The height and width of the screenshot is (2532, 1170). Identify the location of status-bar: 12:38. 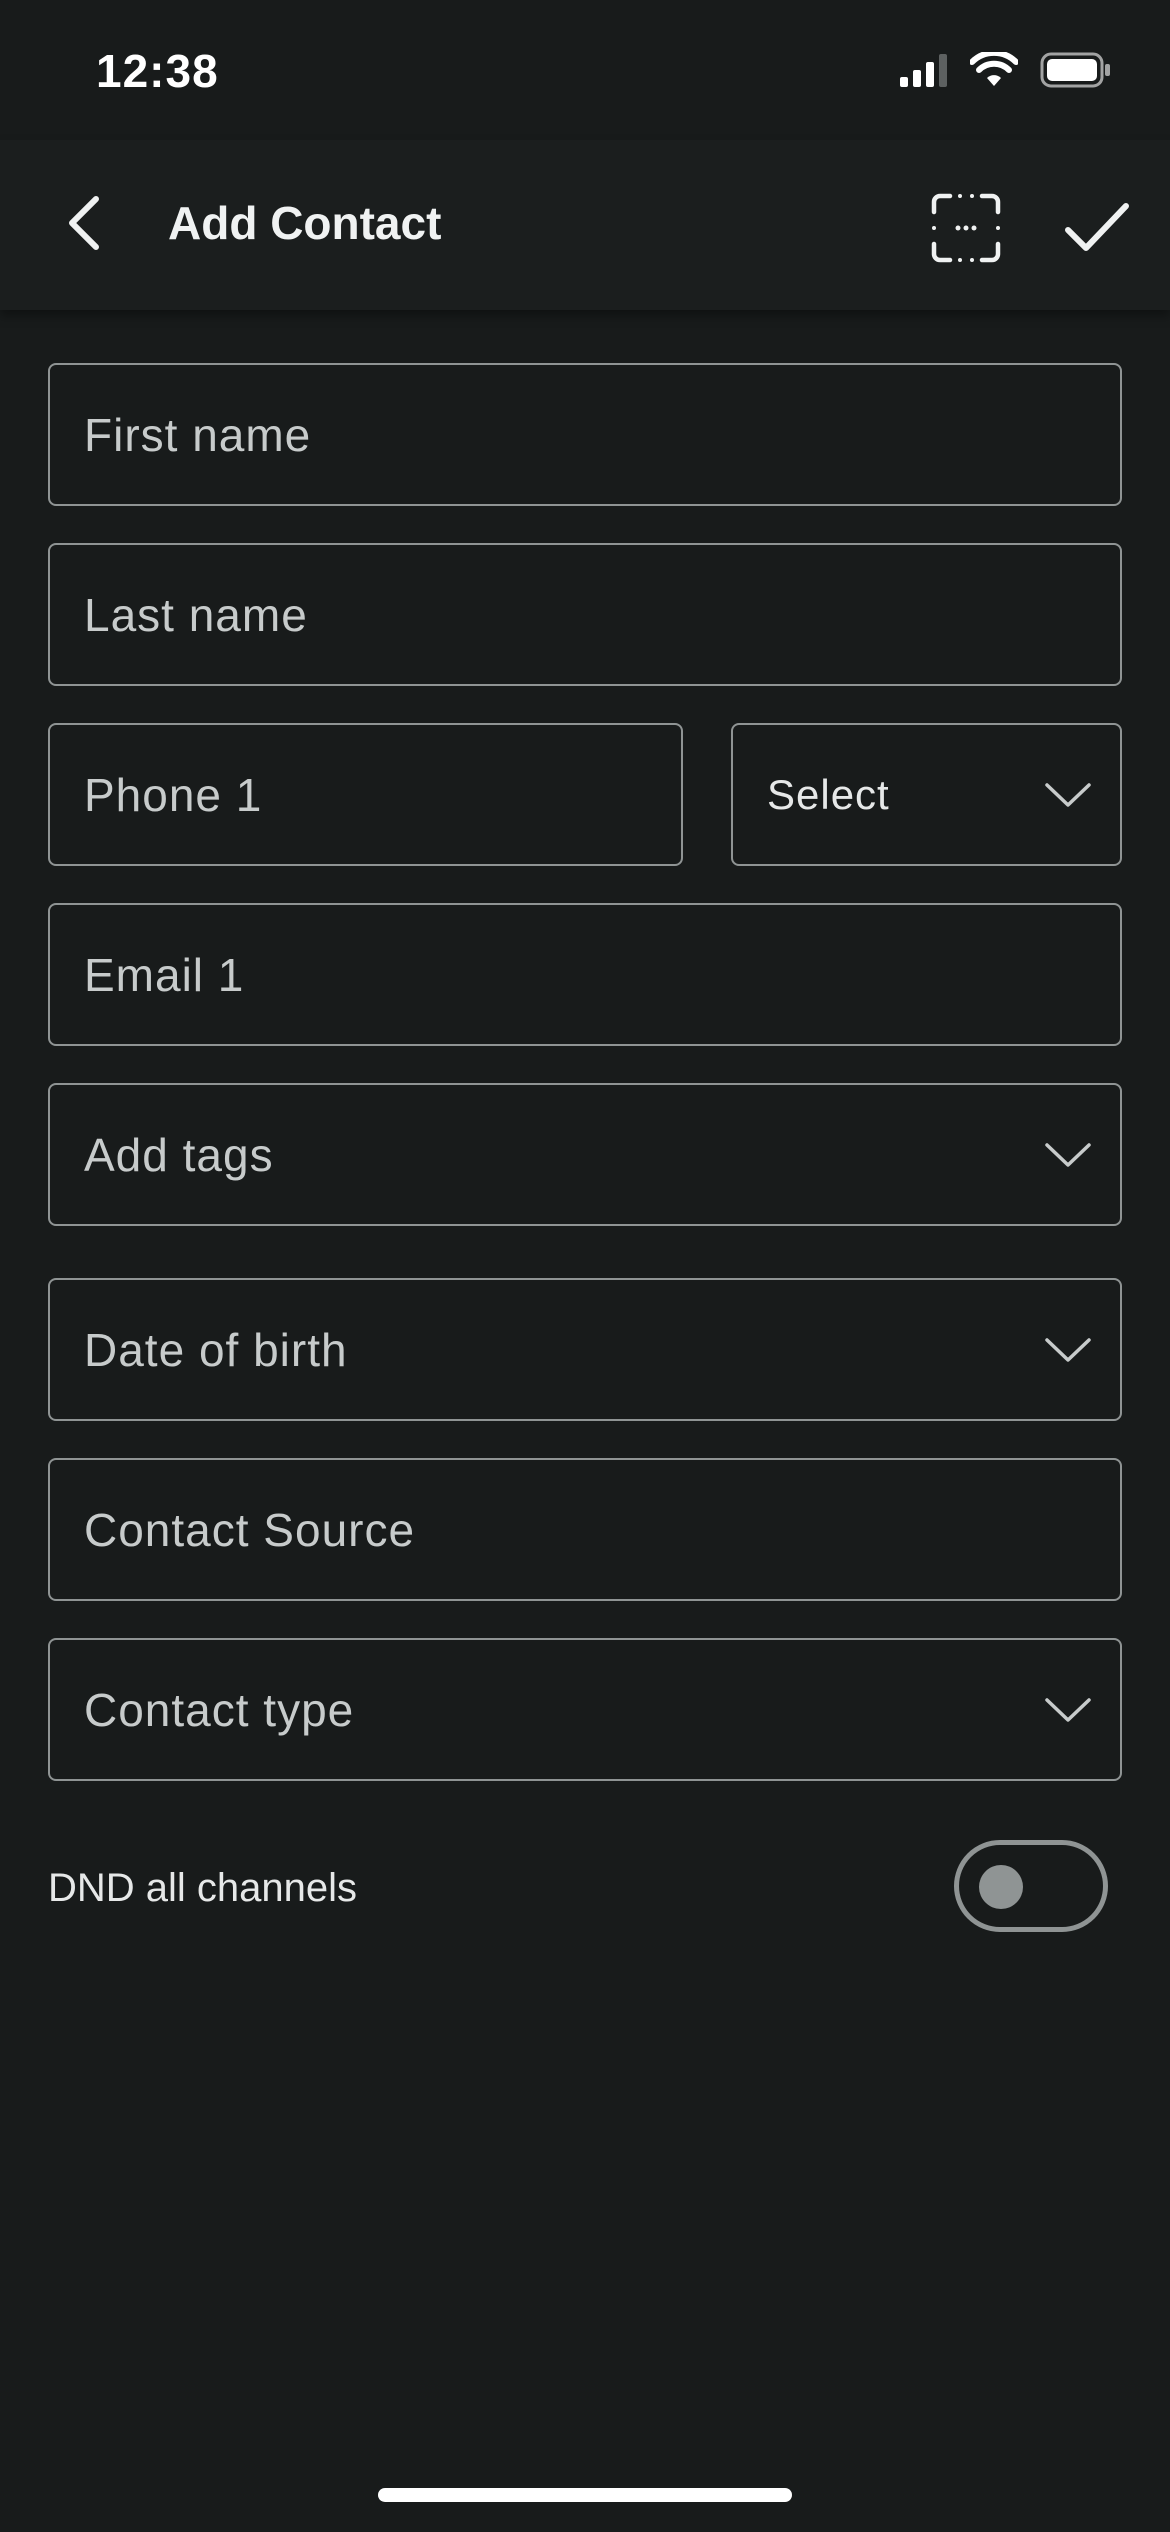
(585, 70).